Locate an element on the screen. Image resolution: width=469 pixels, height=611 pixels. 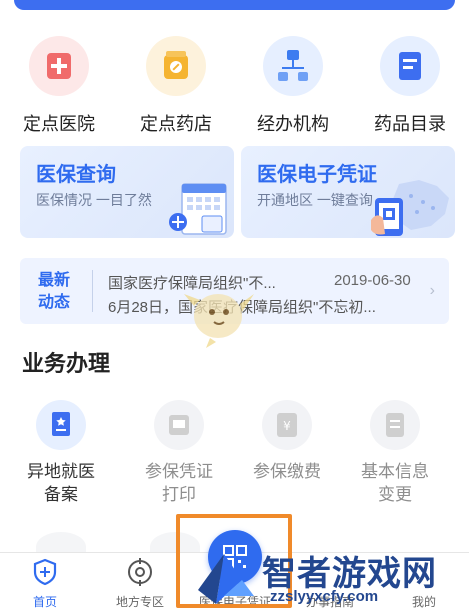
business-label: 异地就医 备案 is located at coordinates (61, 483).